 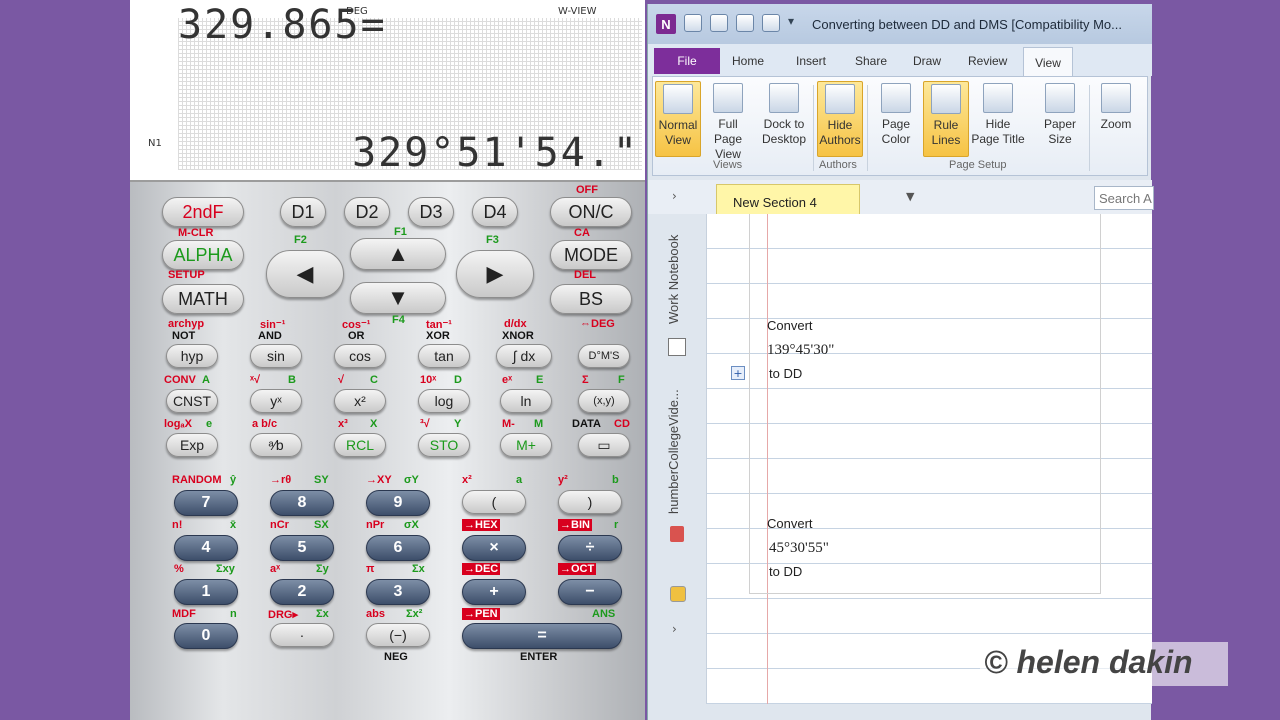 What do you see at coordinates (398, 503) in the screenshot?
I see `key-9: 9` at bounding box center [398, 503].